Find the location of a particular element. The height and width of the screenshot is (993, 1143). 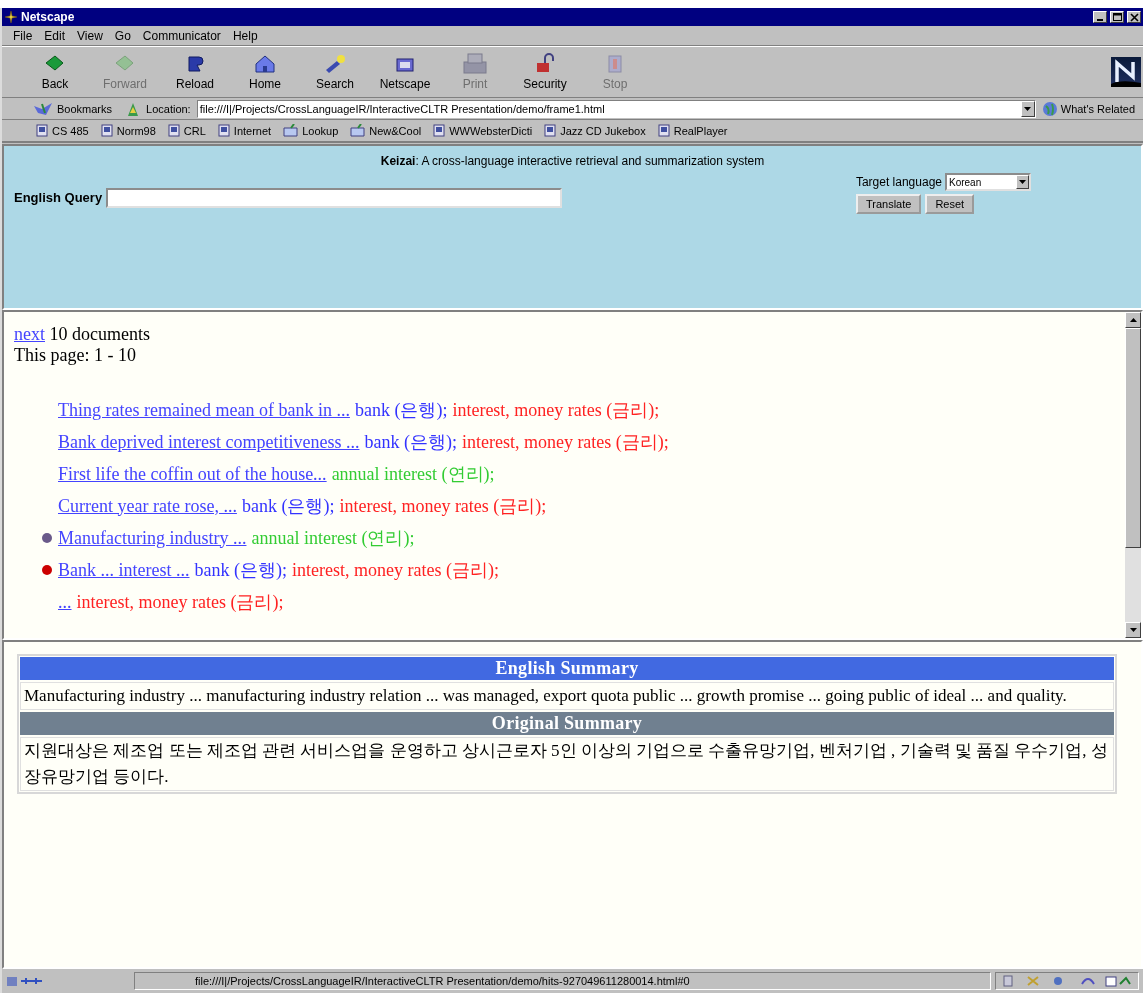

window-title: Netscape is located at coordinates (48, 17).